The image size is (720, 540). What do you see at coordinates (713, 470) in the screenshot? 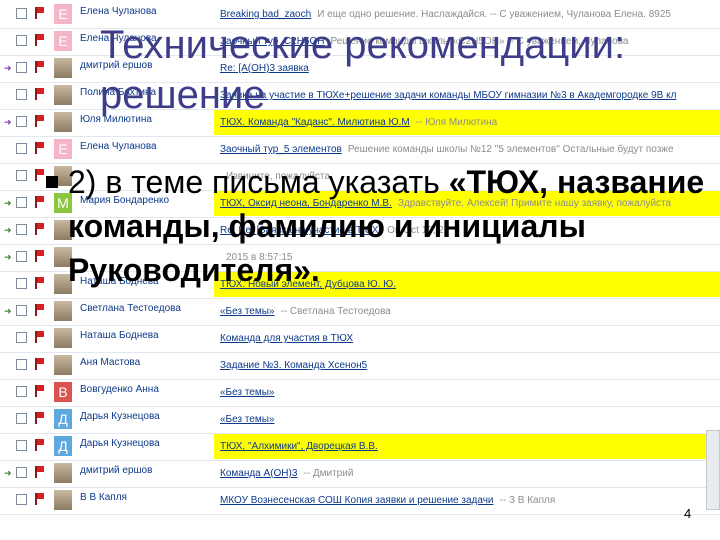
I see `scrollbar` at bounding box center [713, 470].